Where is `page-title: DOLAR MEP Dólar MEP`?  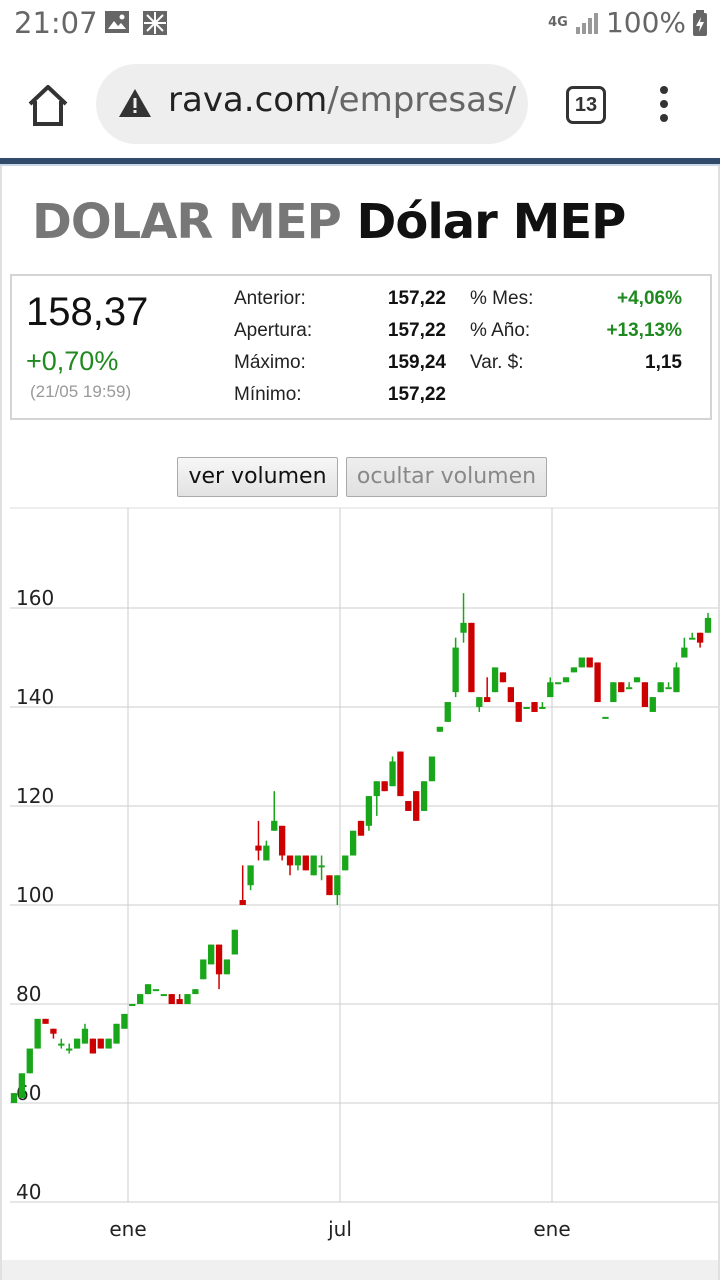 page-title: DOLAR MEP Dólar MEP is located at coordinates (329, 222).